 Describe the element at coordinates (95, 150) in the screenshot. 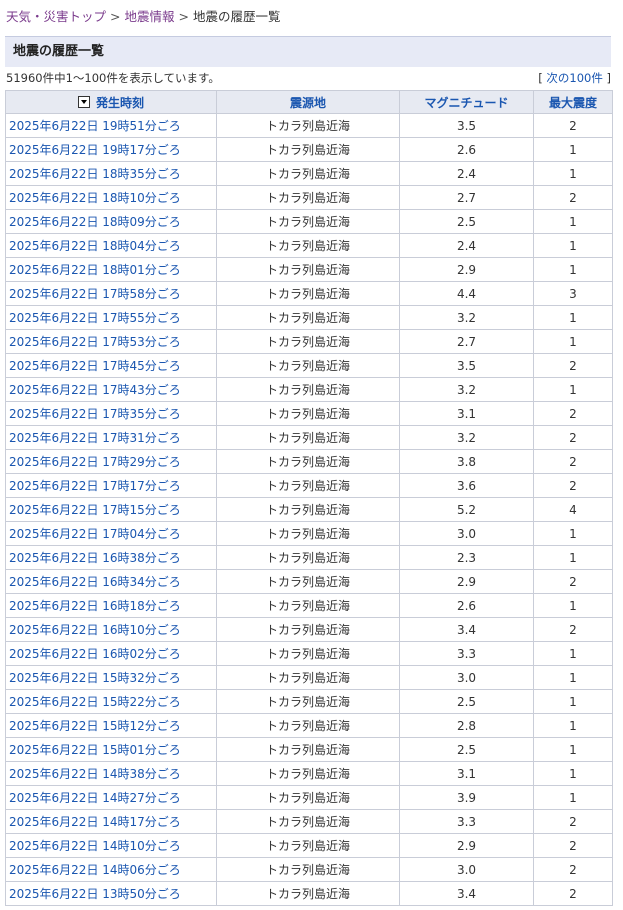

I see `earthquake-time-link: 2025年6月22日 19時17分ごろ` at that location.